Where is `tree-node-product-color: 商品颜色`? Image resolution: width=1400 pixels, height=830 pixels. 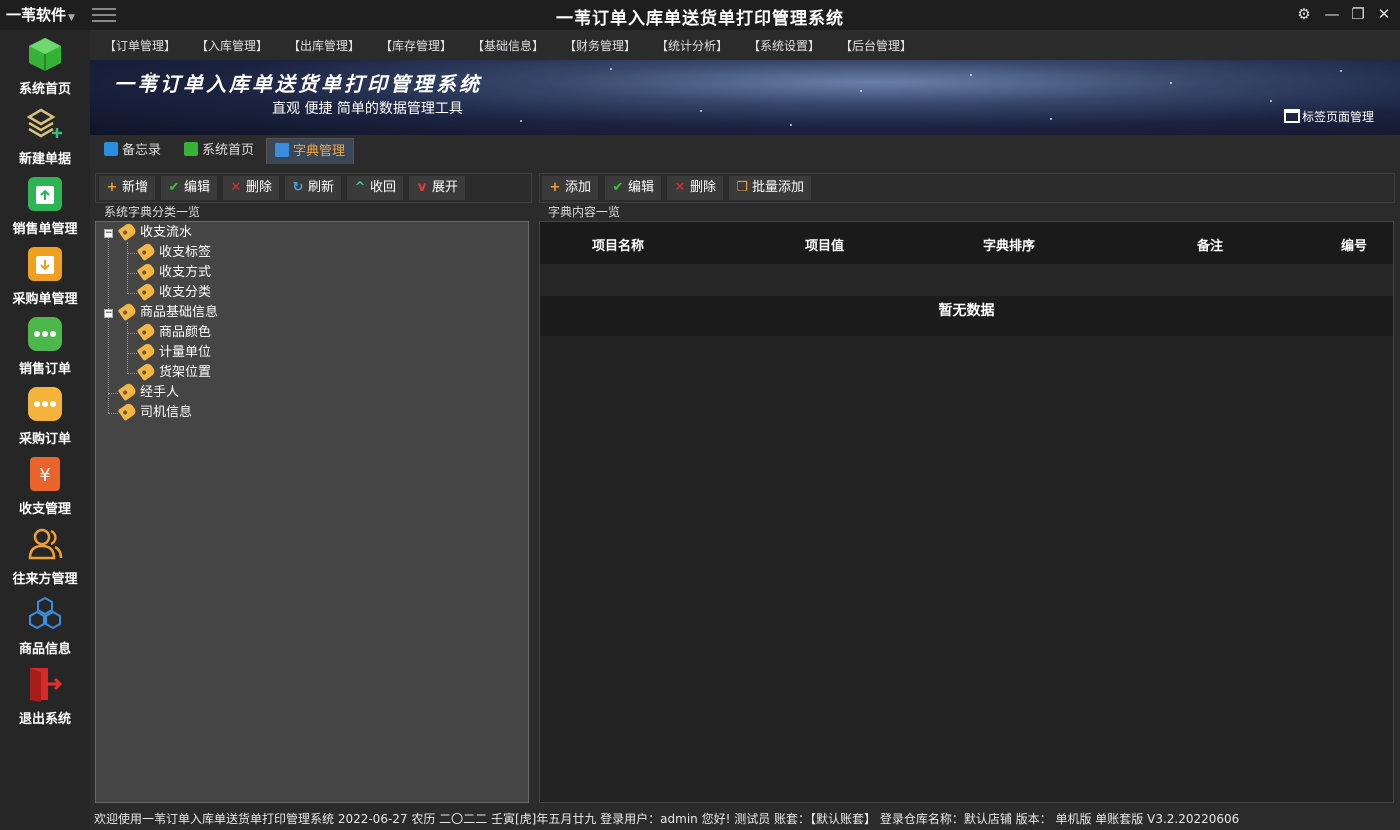 tree-node-product-color: 商品颜色 is located at coordinates (174, 332).